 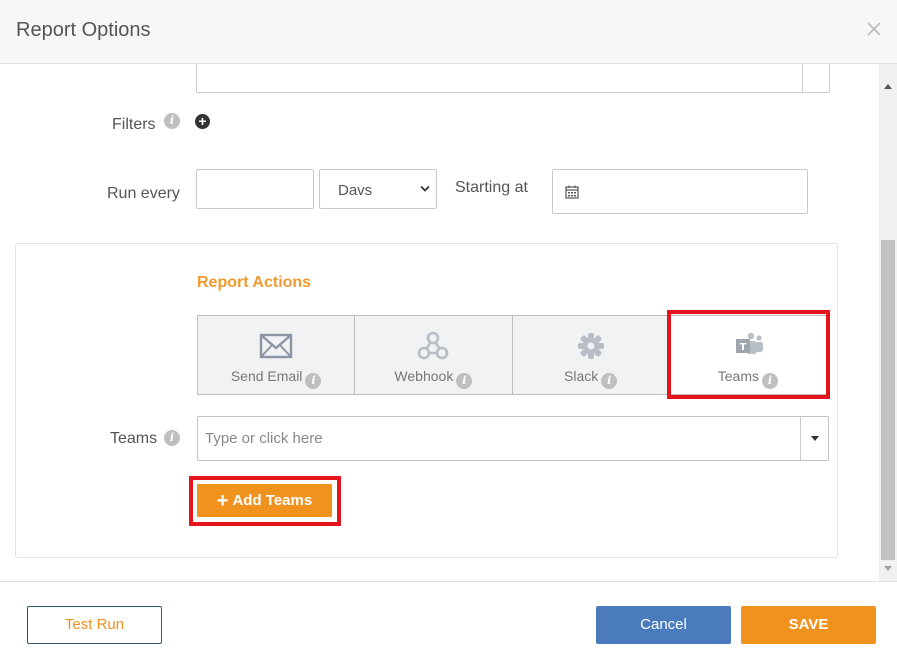 I want to click on report-actions-title: Report Actions, so click(x=254, y=282).